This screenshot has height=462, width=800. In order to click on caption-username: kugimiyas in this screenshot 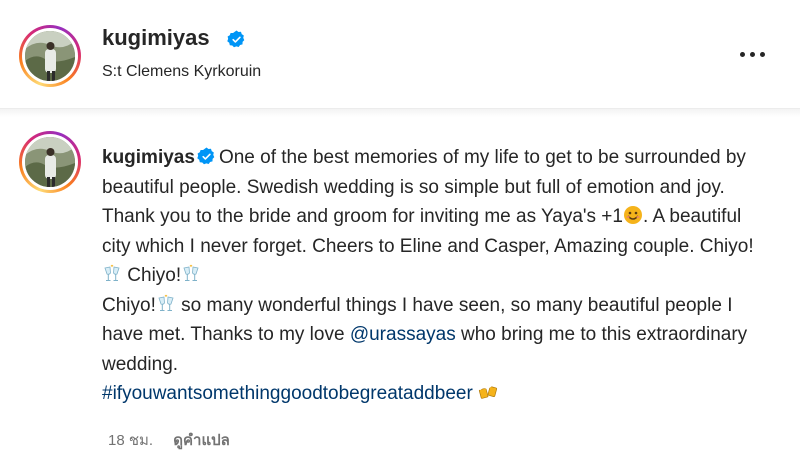, I will do `click(148, 157)`.